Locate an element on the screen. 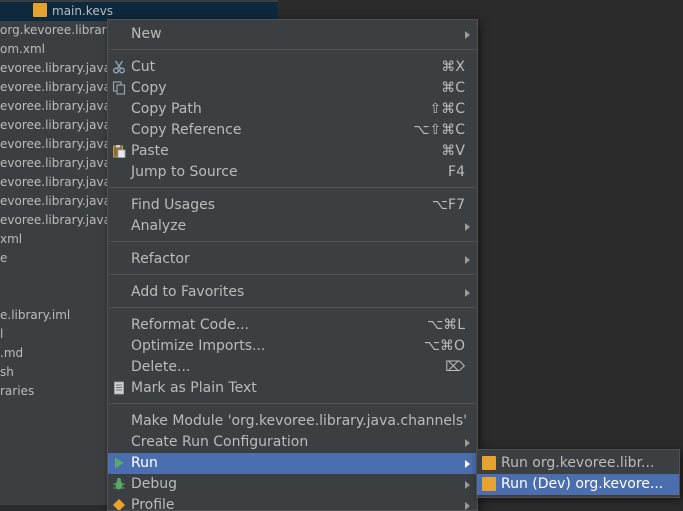 The image size is (683, 511). tree-item-main-kevs: main.kevs is located at coordinates (73, 11).